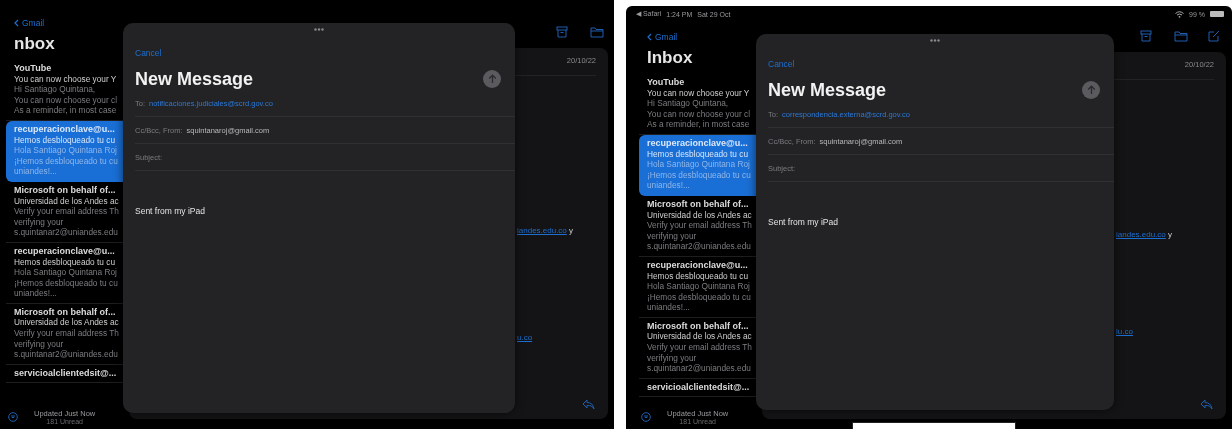 Image resolution: width=1232 pixels, height=429 pixels. What do you see at coordinates (35, 44) in the screenshot?
I see `inbox-title: nbox` at bounding box center [35, 44].